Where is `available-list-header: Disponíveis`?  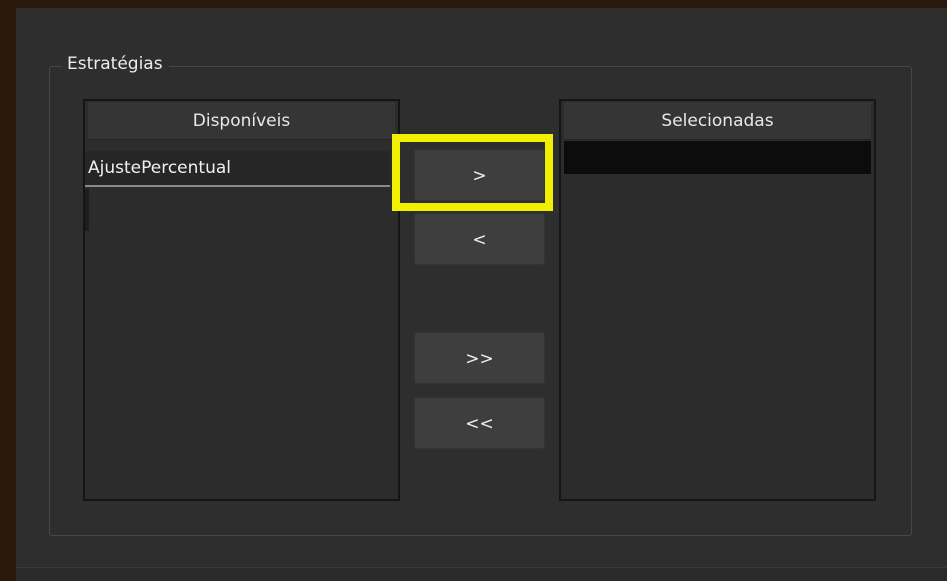 available-list-header: Disponíveis is located at coordinates (241, 121).